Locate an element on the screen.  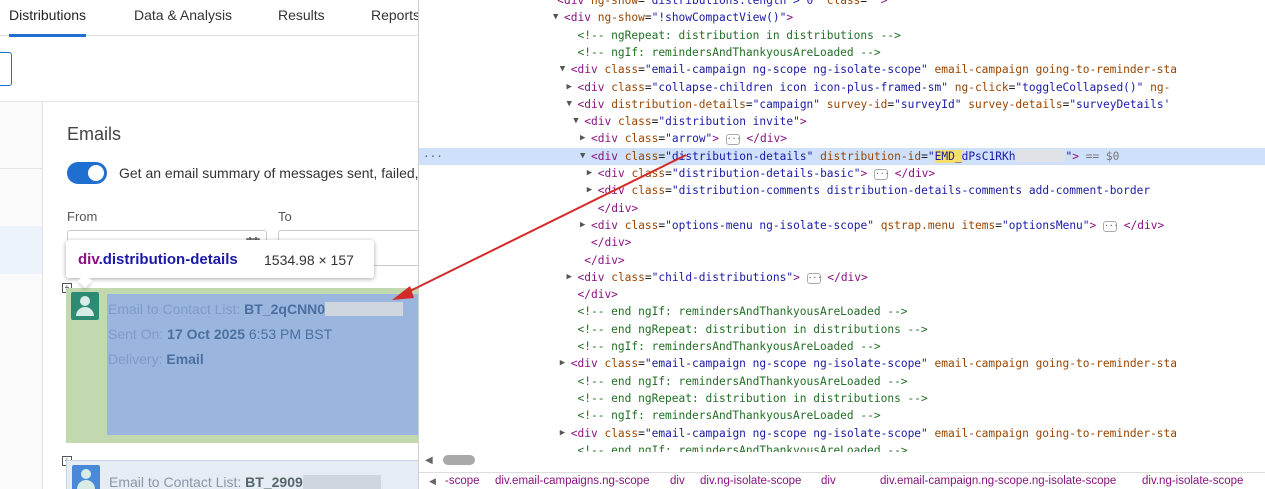
email-to-contact-list-row: Email to Contact List: BT_2qCNN0 is located at coordinates (256, 309).